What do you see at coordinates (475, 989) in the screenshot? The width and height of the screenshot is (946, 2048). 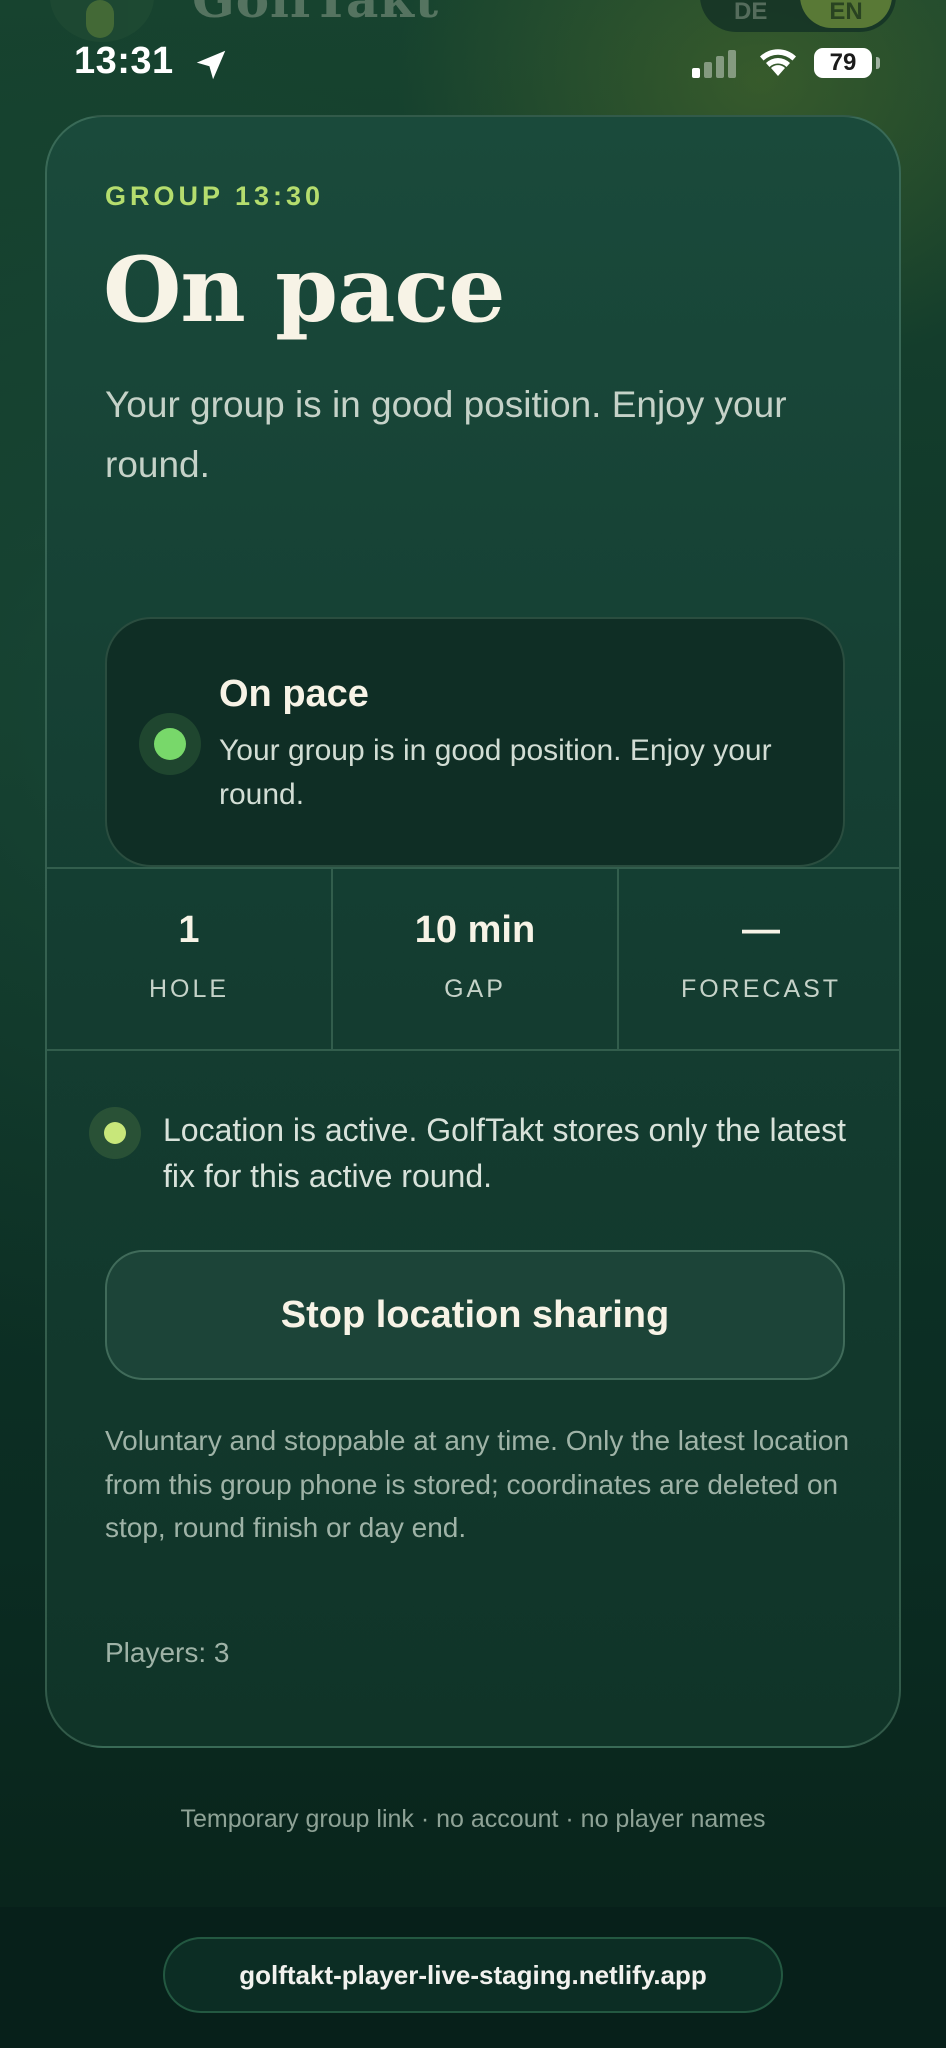 I see `stat-label: GAP` at bounding box center [475, 989].